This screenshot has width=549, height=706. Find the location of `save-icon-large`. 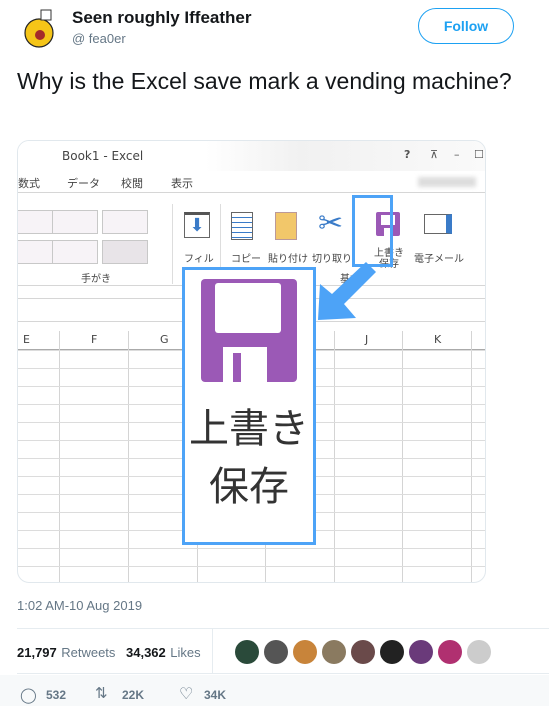

save-icon-large is located at coordinates (249, 330).